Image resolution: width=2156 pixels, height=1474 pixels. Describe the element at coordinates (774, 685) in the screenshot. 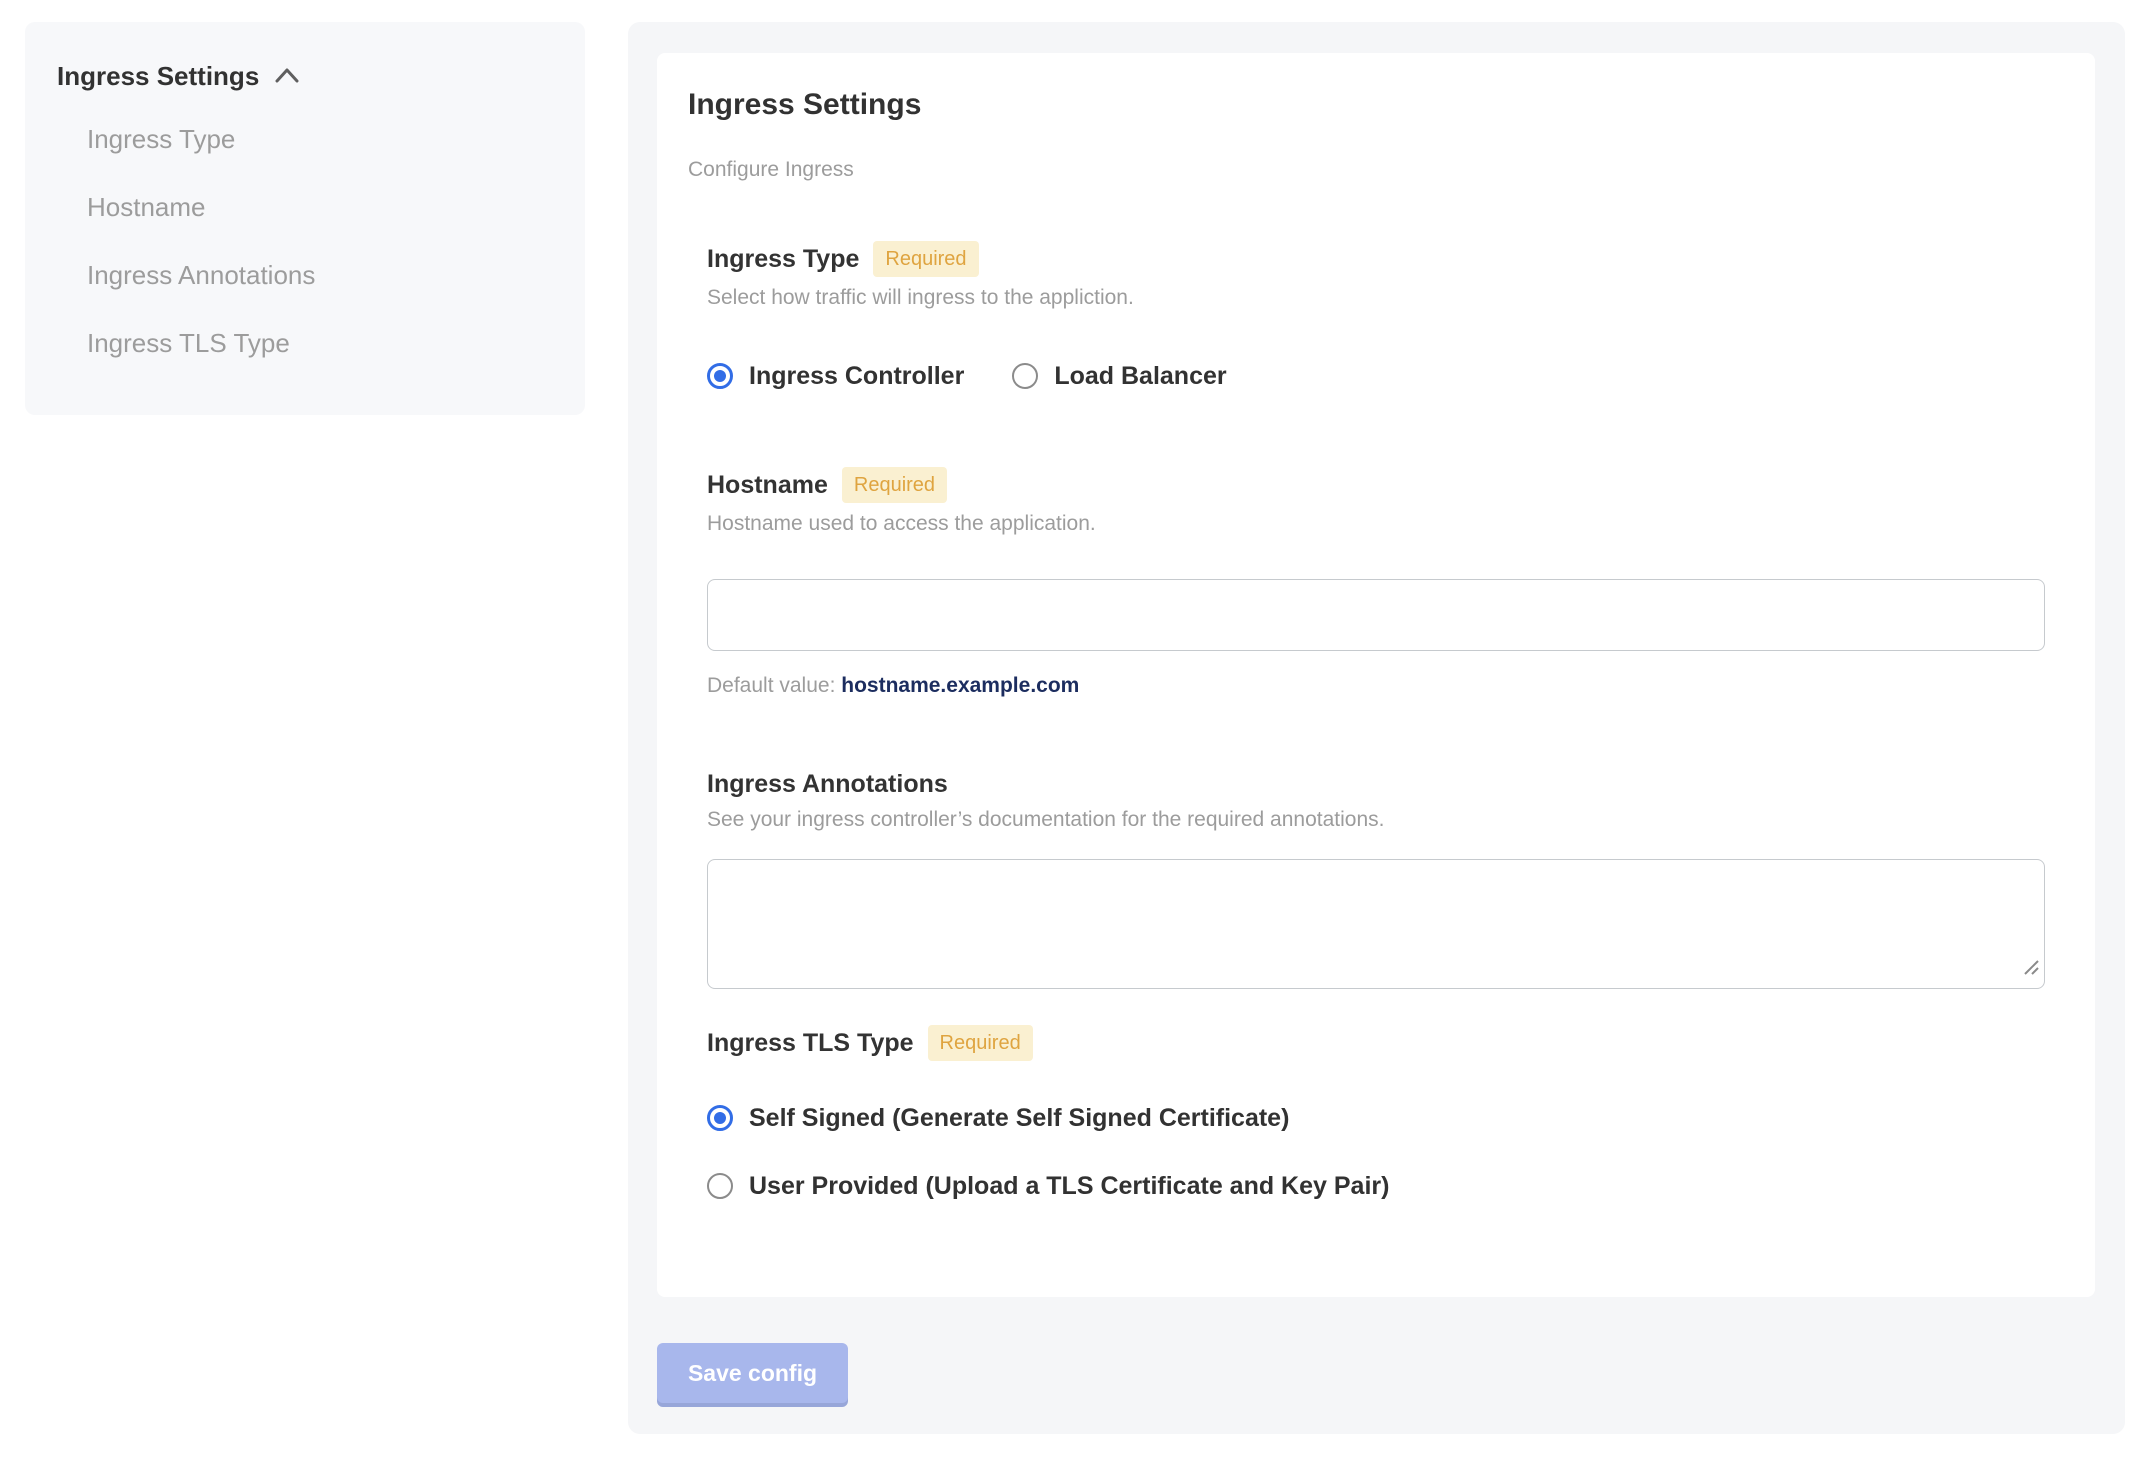

I see `default-value-prefix: Default value:` at that location.